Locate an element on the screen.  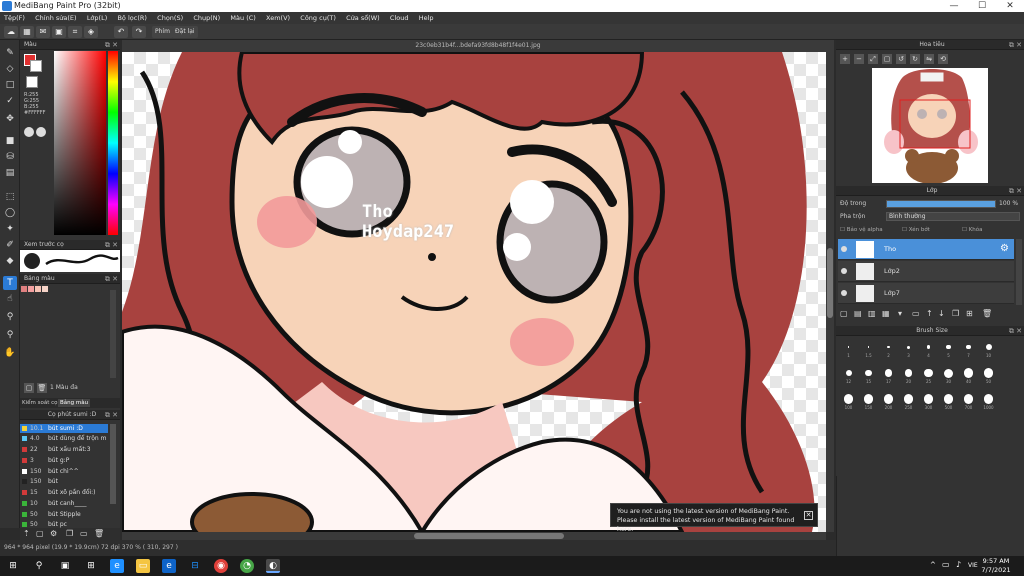
brush-size-option: 30 is located at coordinates (948, 375).